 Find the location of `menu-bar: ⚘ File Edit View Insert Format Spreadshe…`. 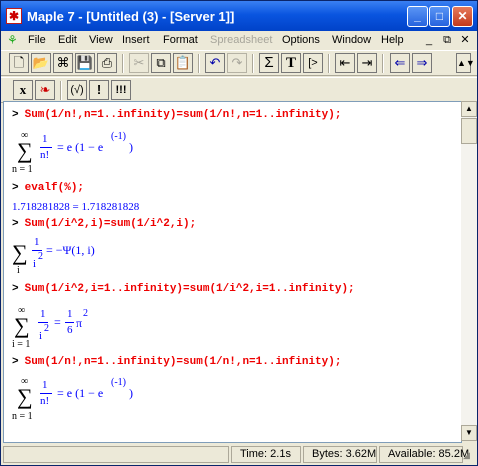

menu-bar: ⚘ File Edit View Insert Format Spreadshe… is located at coordinates (239, 40).